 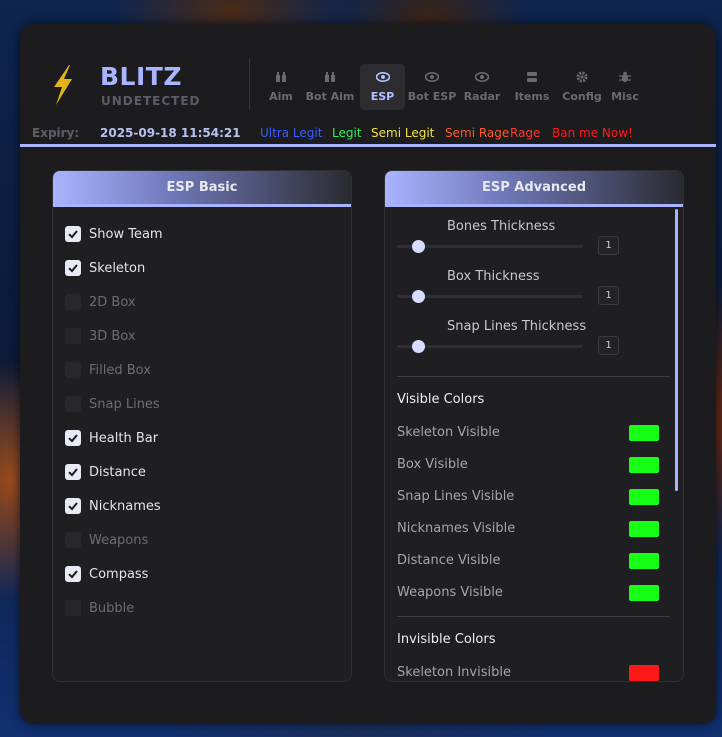 I want to click on color-label: Nicknames Visible, so click(x=456, y=528).